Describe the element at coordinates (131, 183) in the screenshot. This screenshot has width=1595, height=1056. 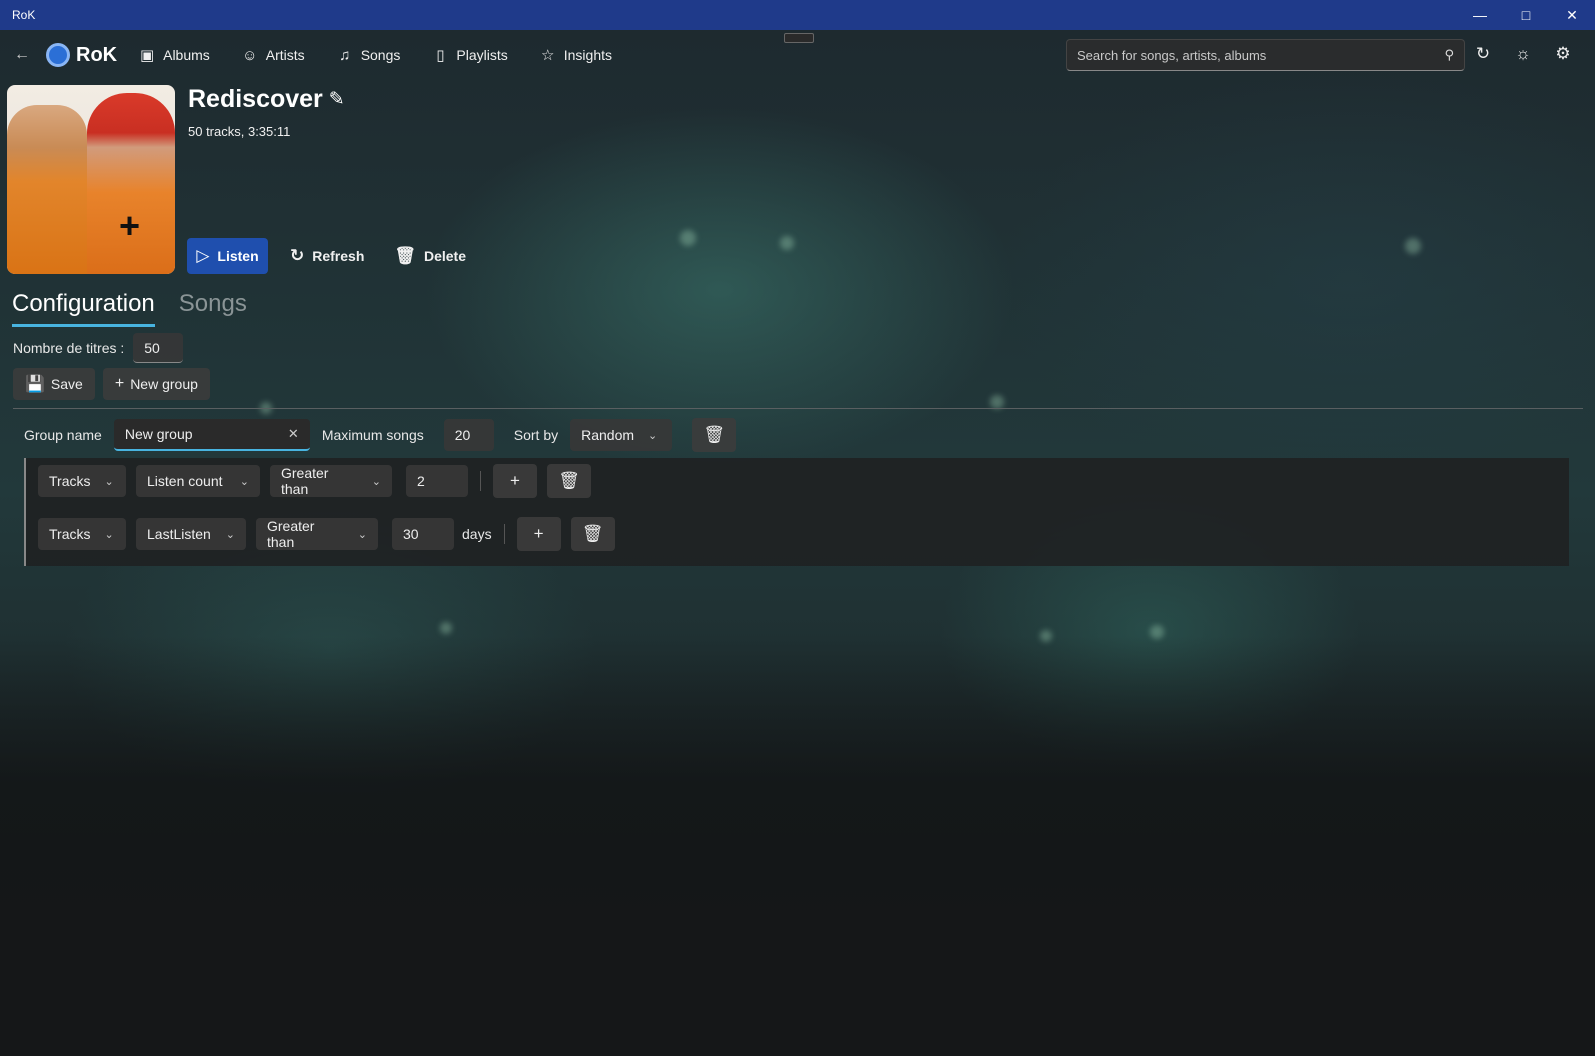
I see `cover-figure-right` at that location.